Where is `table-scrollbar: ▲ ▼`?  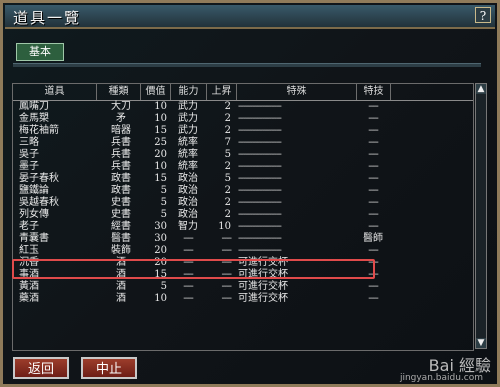 table-scrollbar: ▲ ▼ is located at coordinates (481, 216).